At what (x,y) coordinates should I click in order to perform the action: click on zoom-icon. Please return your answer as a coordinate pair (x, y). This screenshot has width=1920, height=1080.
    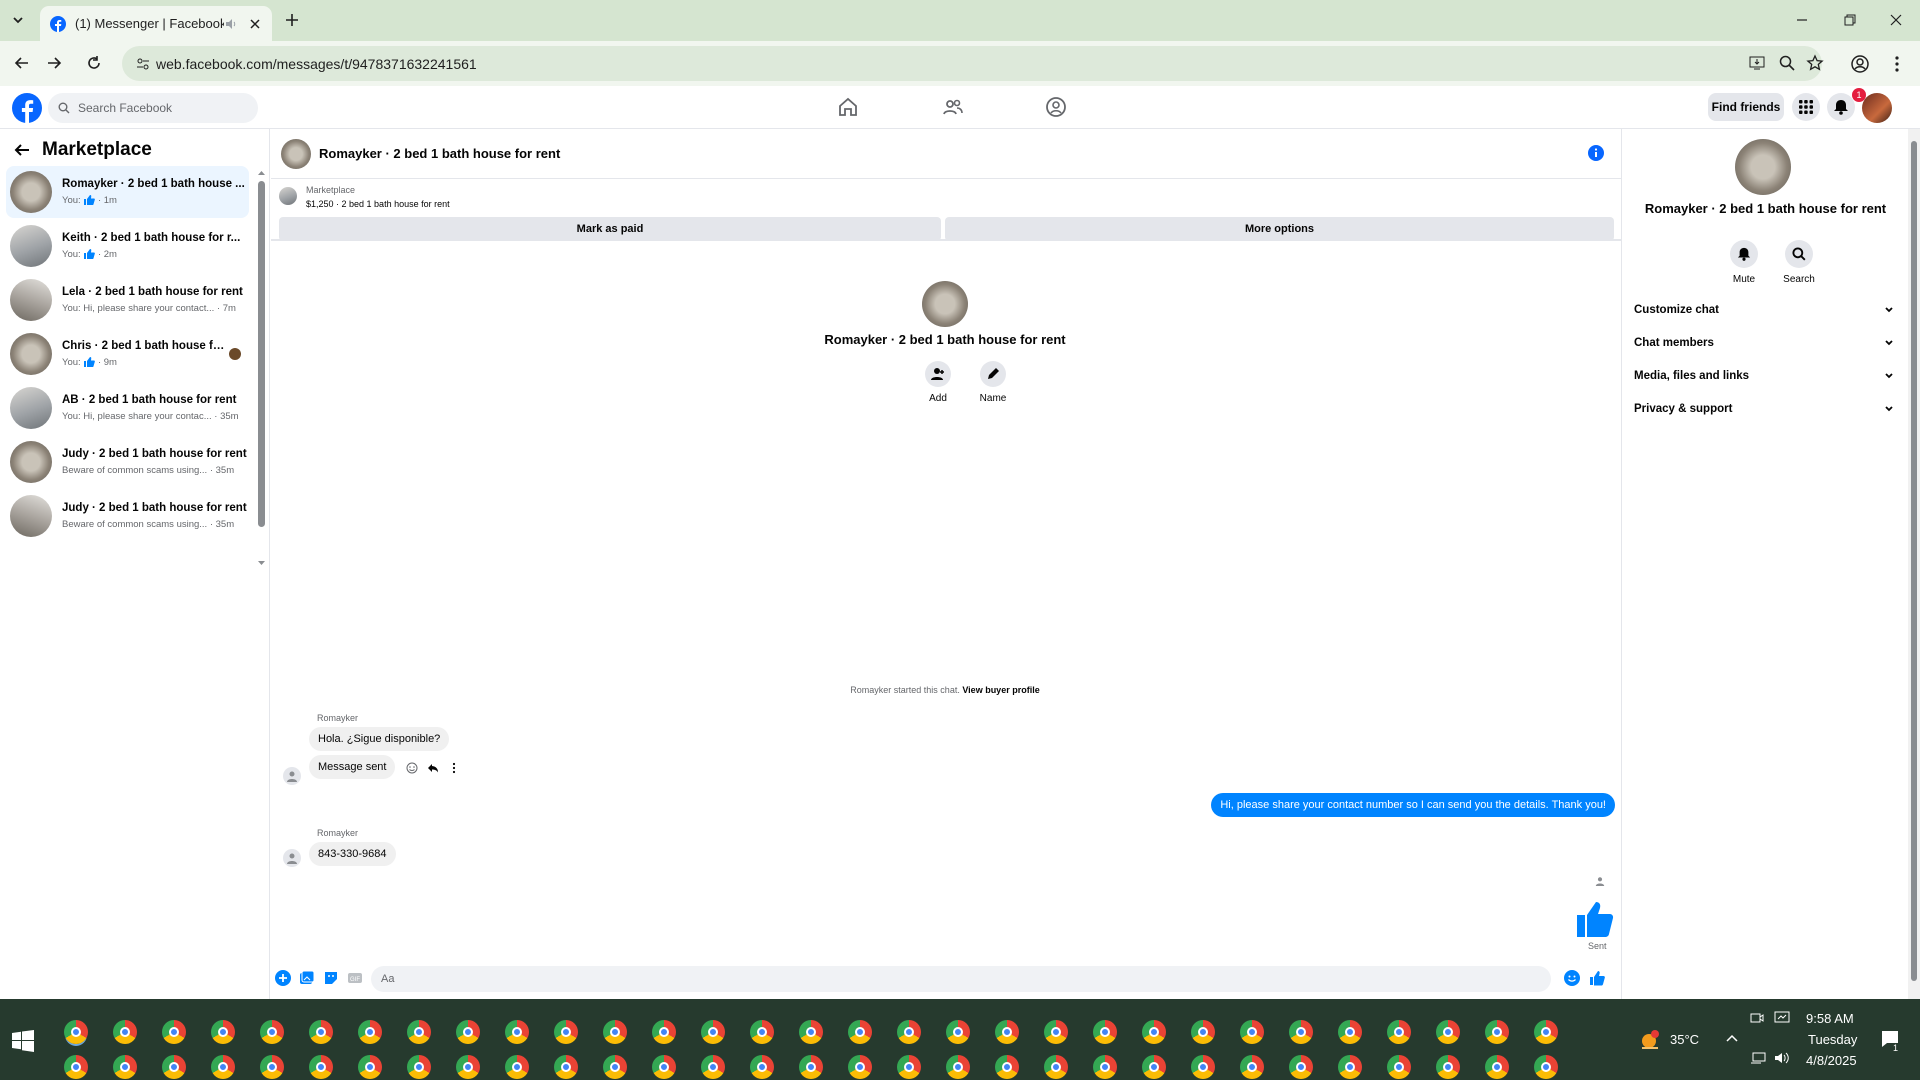
    Looking at the image, I should click on (1787, 63).